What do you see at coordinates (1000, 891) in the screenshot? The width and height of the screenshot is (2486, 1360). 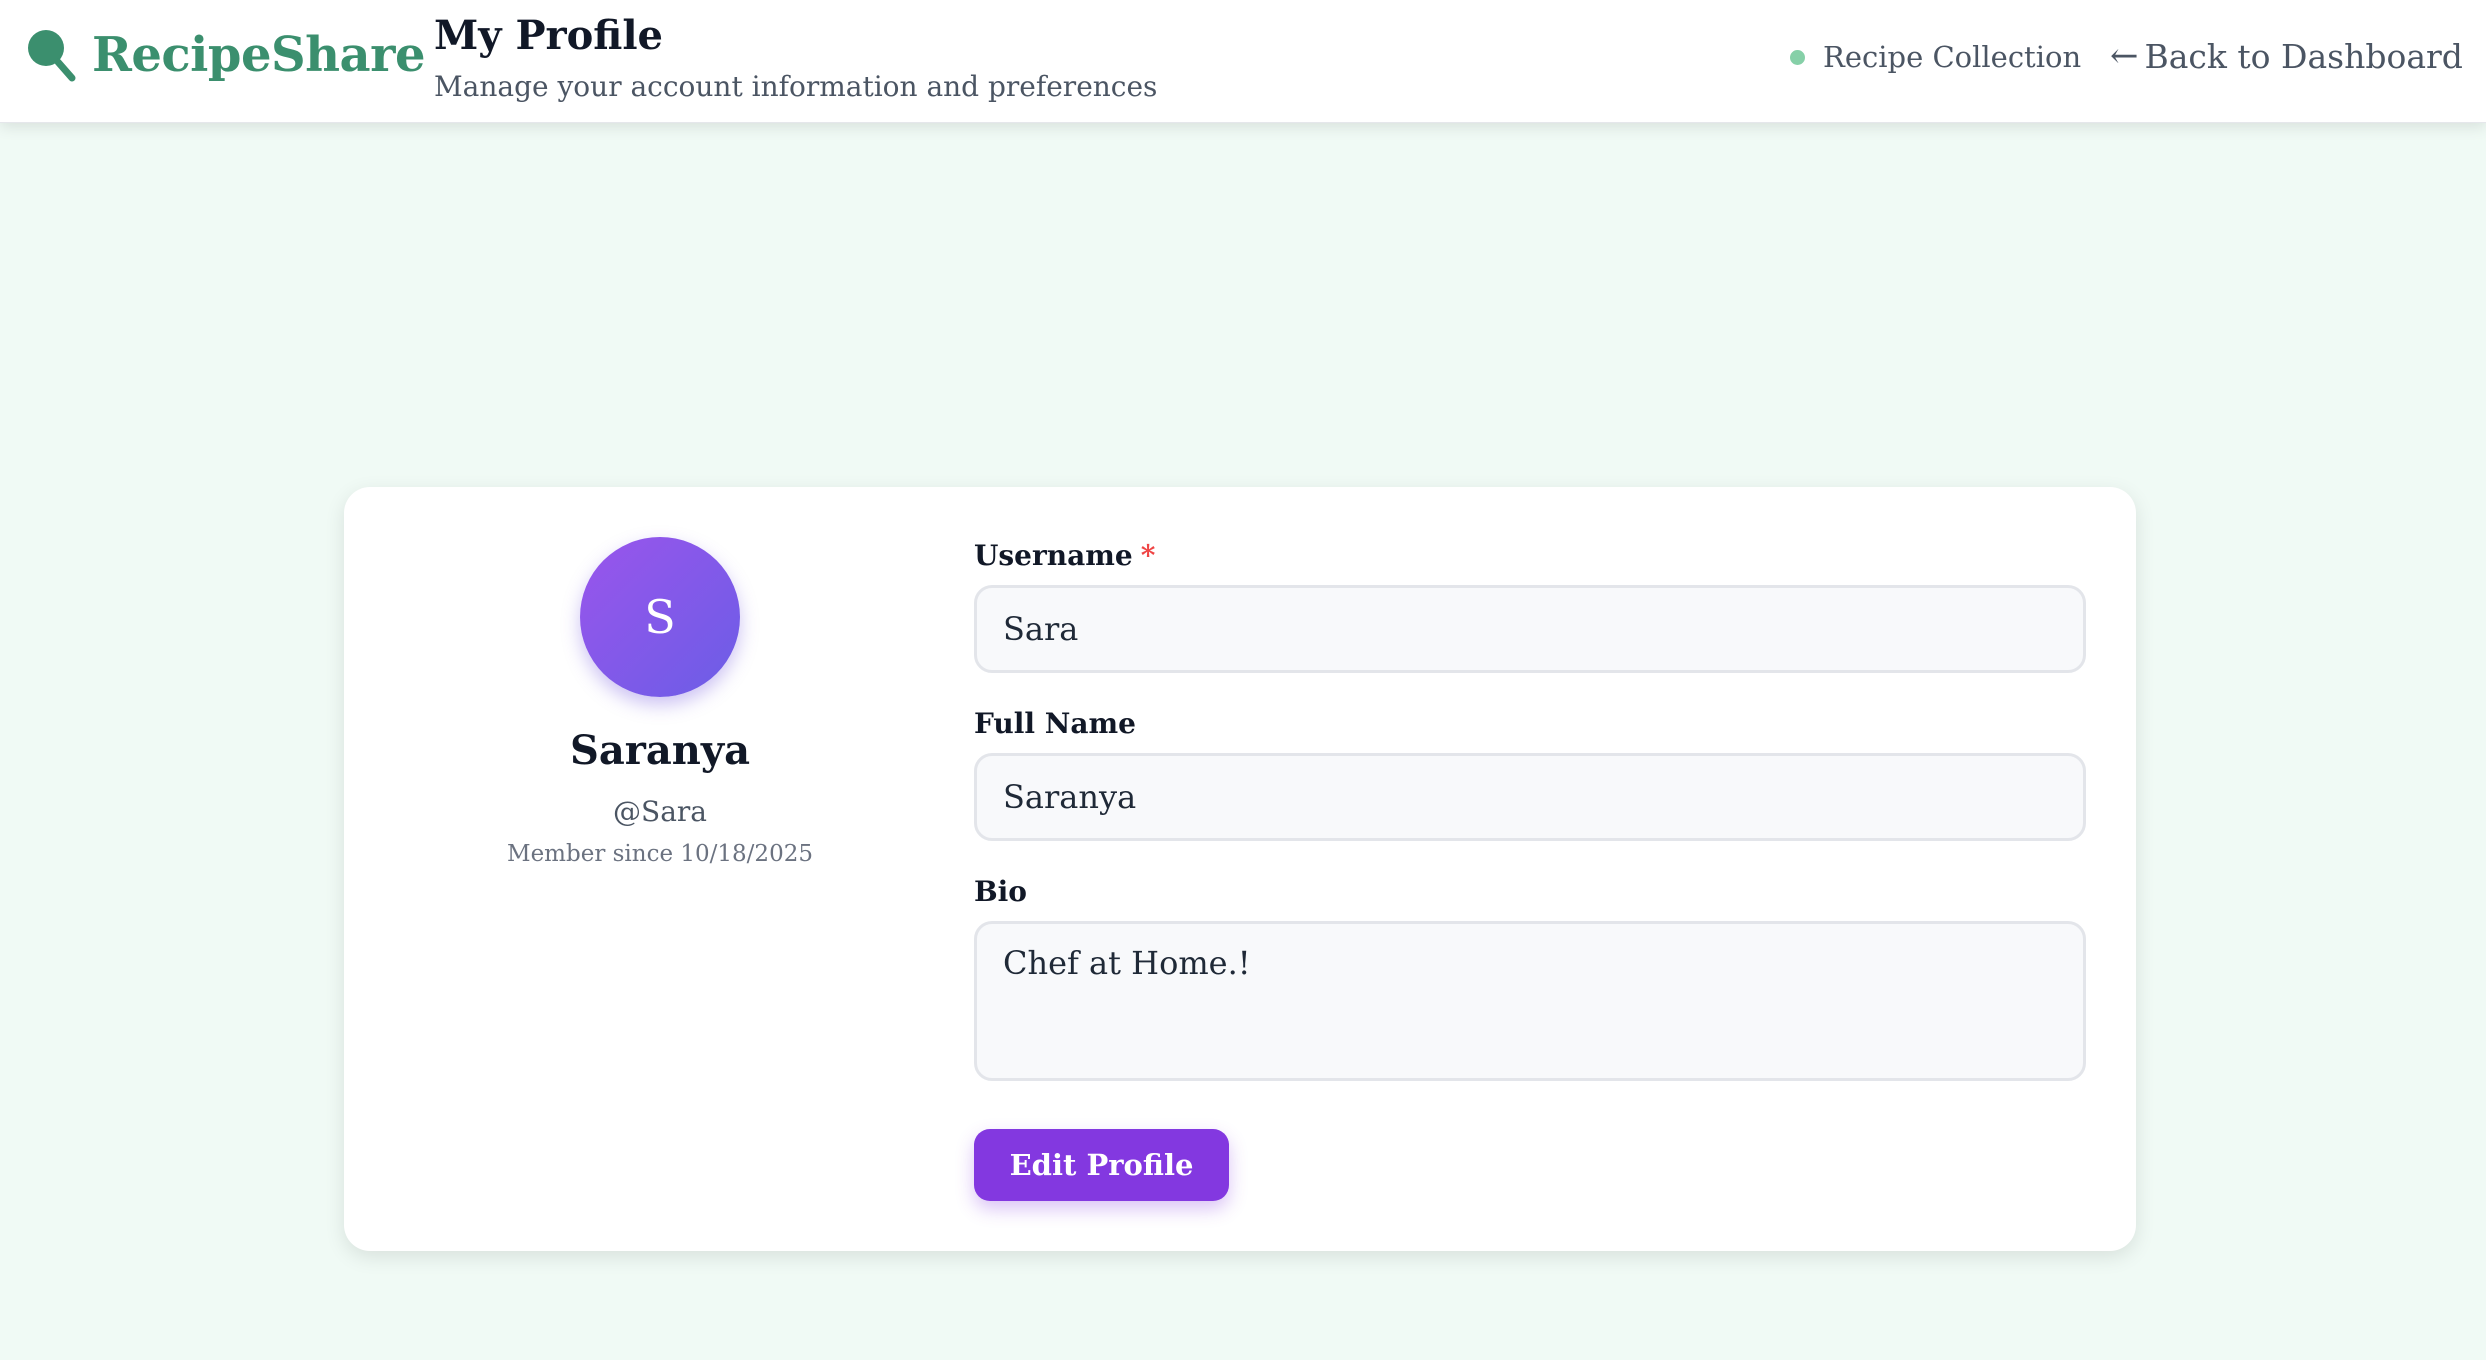 I see `bio-label: Bio` at bounding box center [1000, 891].